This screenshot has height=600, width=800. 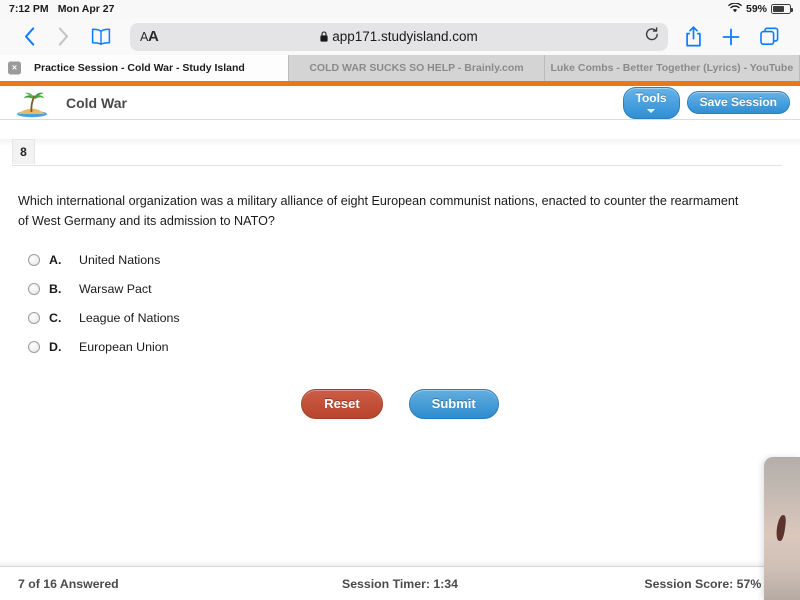 I want to click on reload-icon, so click(x=651, y=33).